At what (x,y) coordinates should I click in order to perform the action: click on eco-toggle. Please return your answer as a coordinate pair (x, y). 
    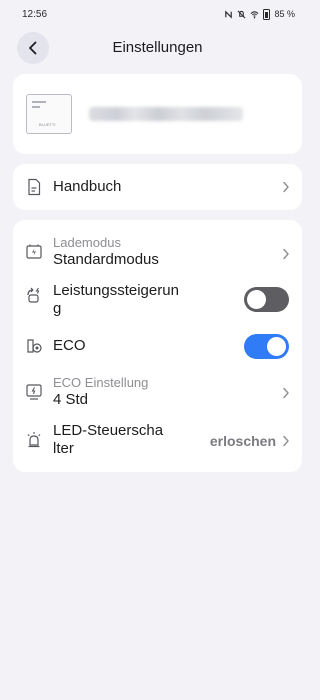
    Looking at the image, I should click on (266, 346).